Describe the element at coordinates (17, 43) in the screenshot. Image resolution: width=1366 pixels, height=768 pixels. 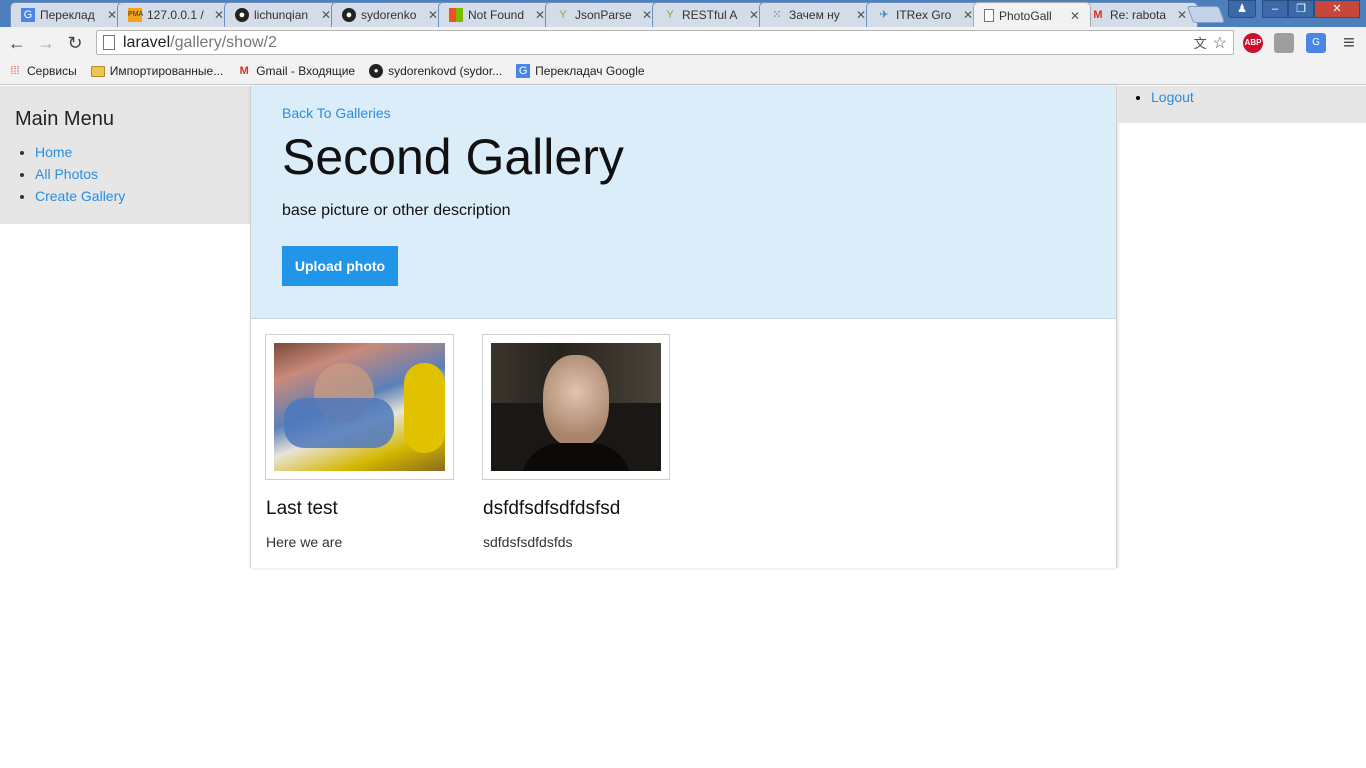
I see `back-arrow-icon: ←` at that location.